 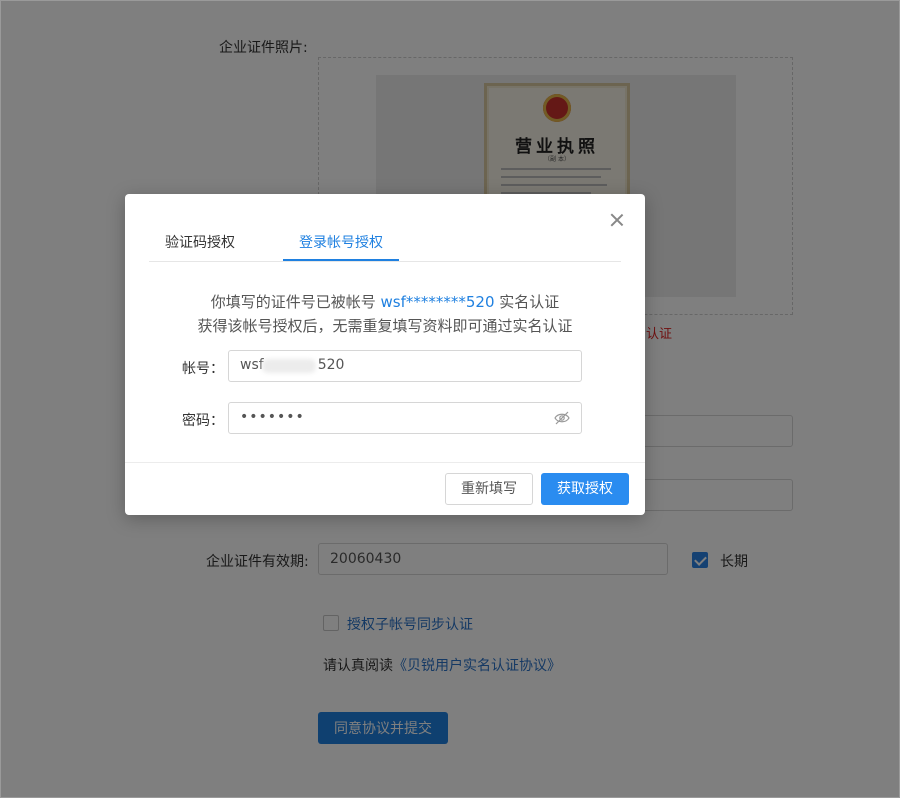 What do you see at coordinates (203, 421) in the screenshot?
I see `password-label: 密码：` at bounding box center [203, 421].